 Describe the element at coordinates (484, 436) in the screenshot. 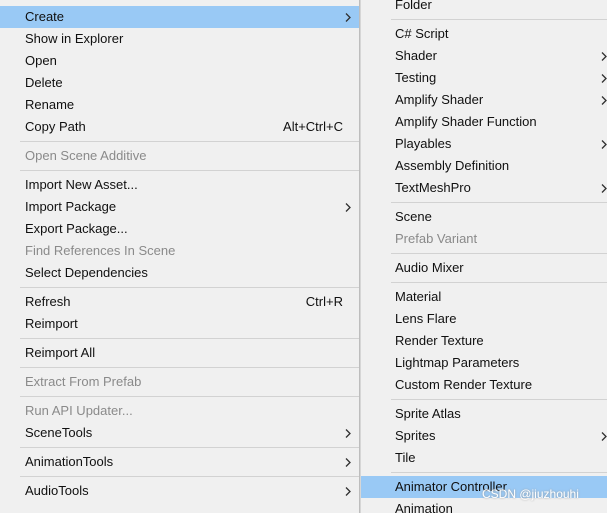

I see `submenu-item-sprites: Sprites` at that location.